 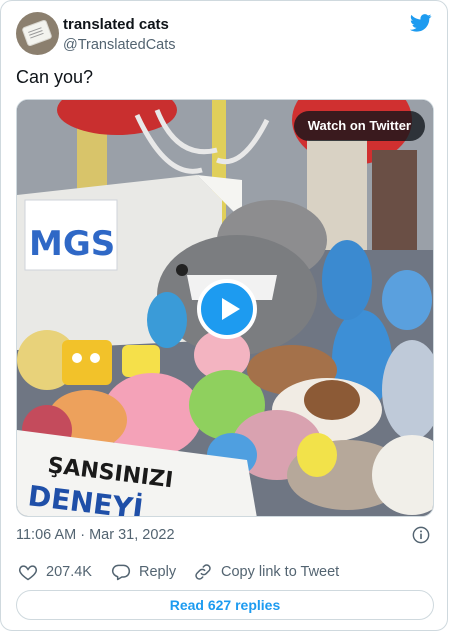 I want to click on copy-link-label: Copy link to Tweet, so click(x=280, y=572).